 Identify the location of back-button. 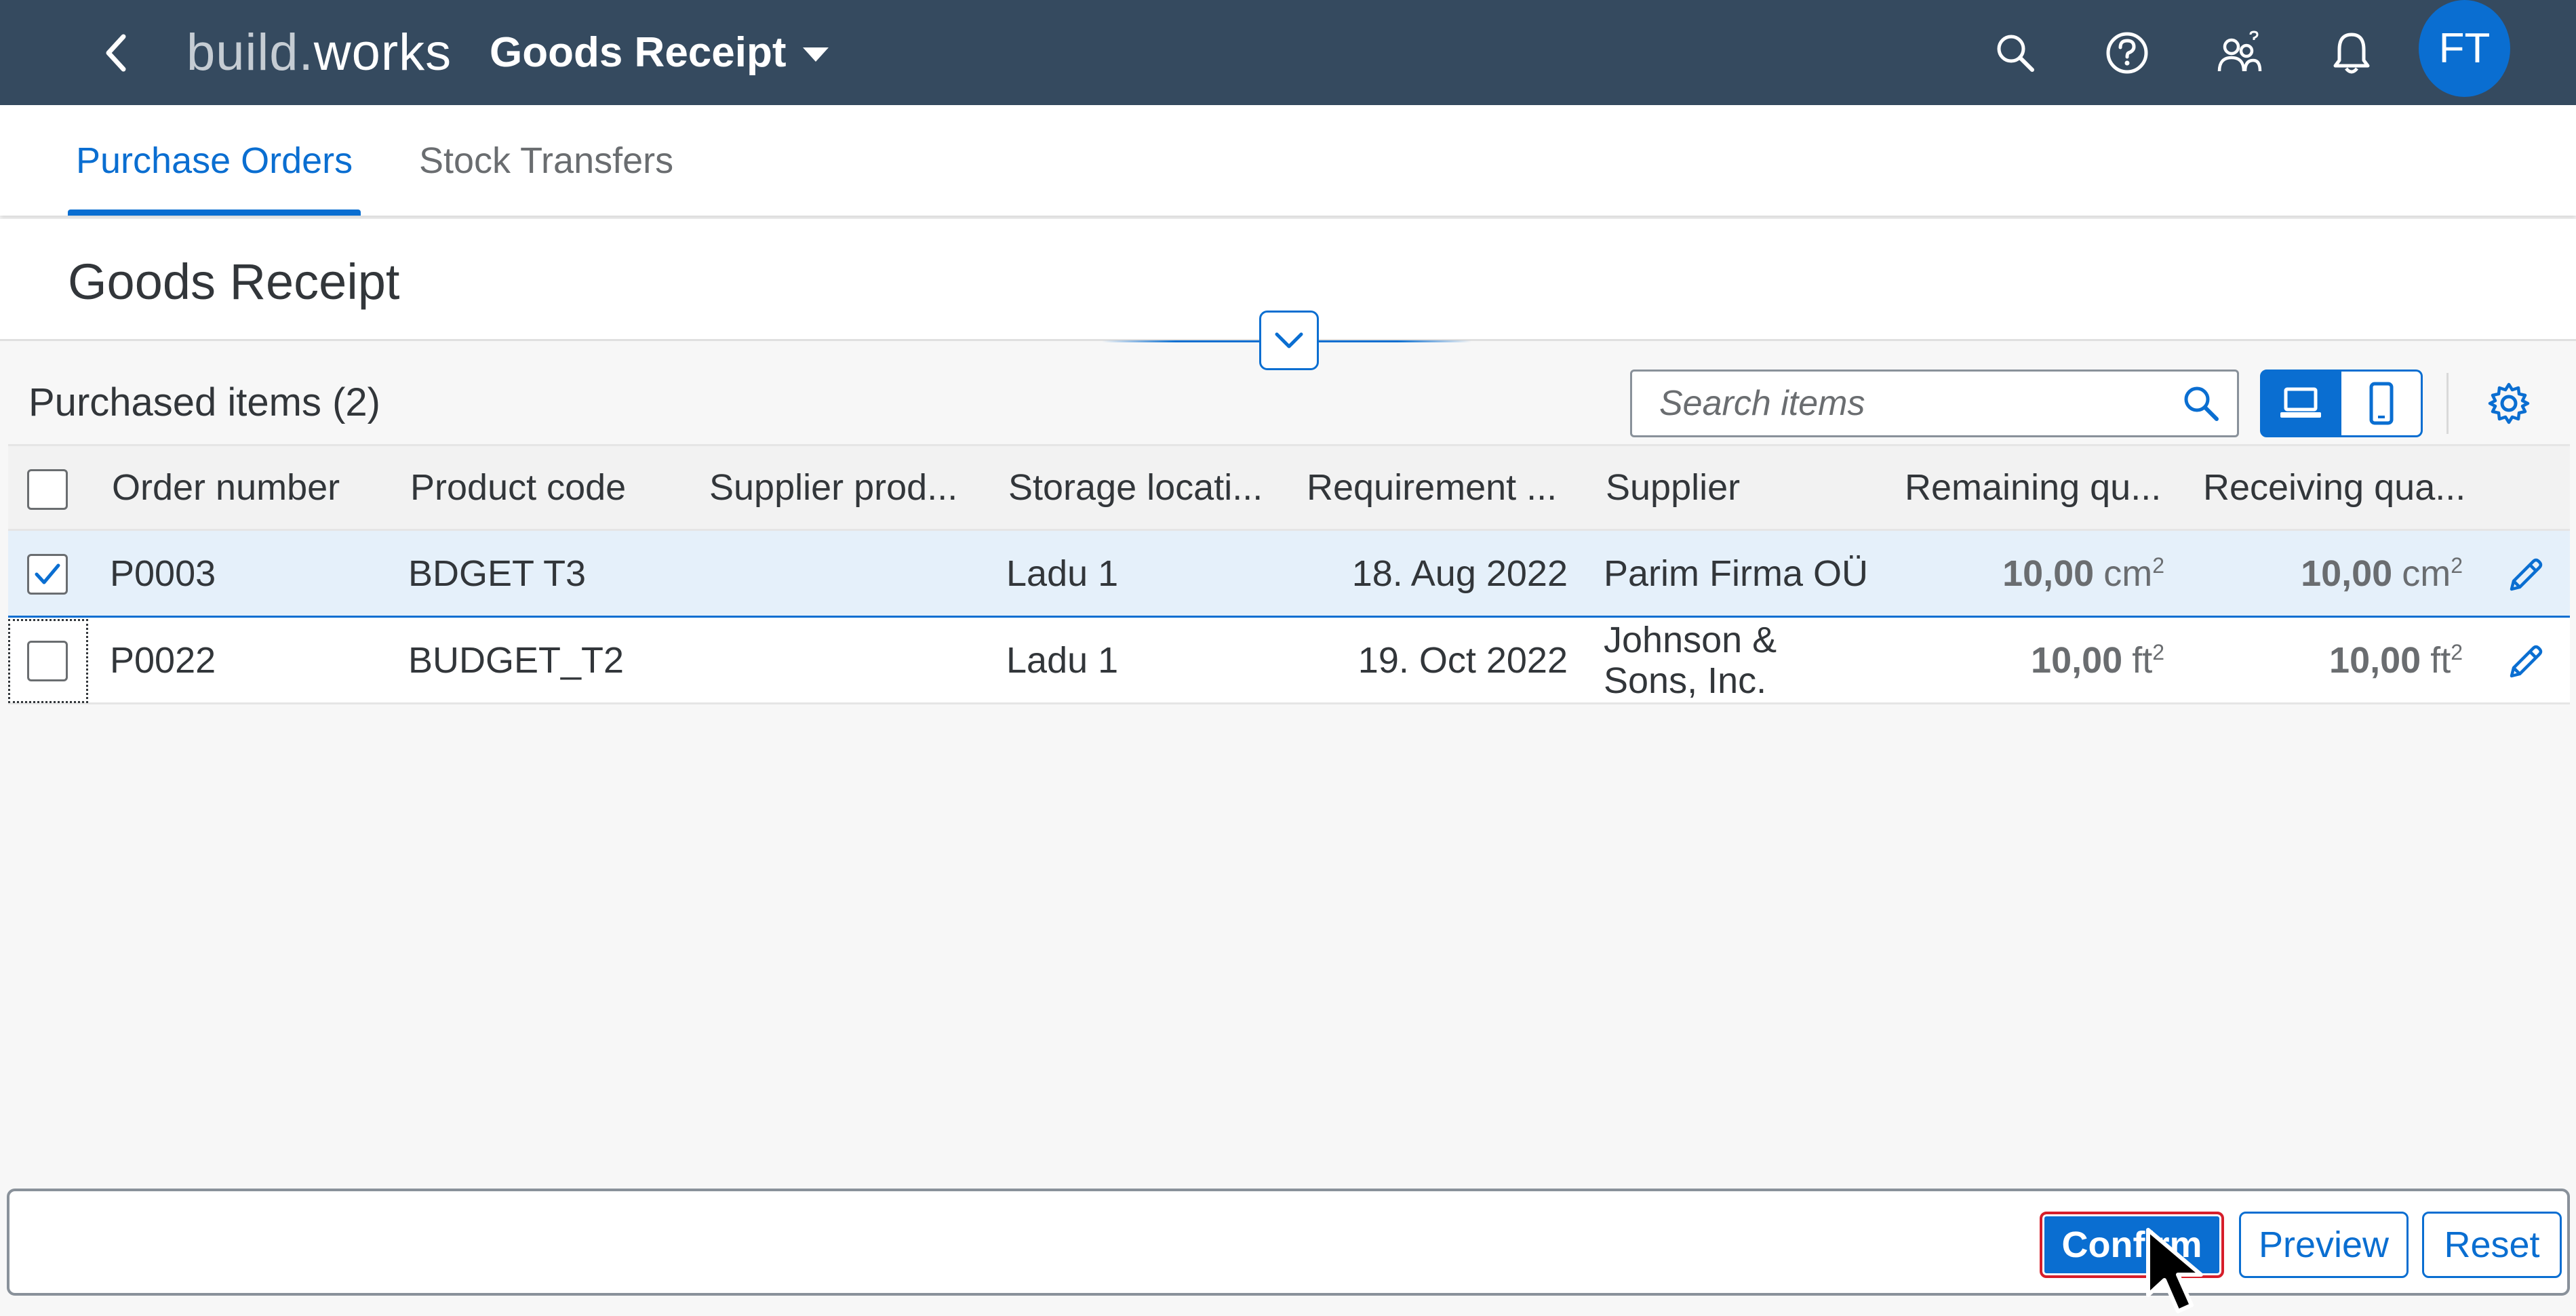
(116, 52).